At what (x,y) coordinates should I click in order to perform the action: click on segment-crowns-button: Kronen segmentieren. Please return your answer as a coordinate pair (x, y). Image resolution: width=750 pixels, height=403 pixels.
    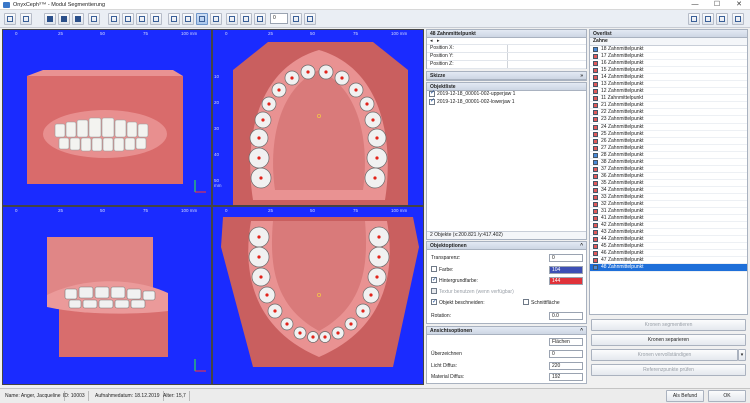
    Looking at the image, I should click on (668, 325).